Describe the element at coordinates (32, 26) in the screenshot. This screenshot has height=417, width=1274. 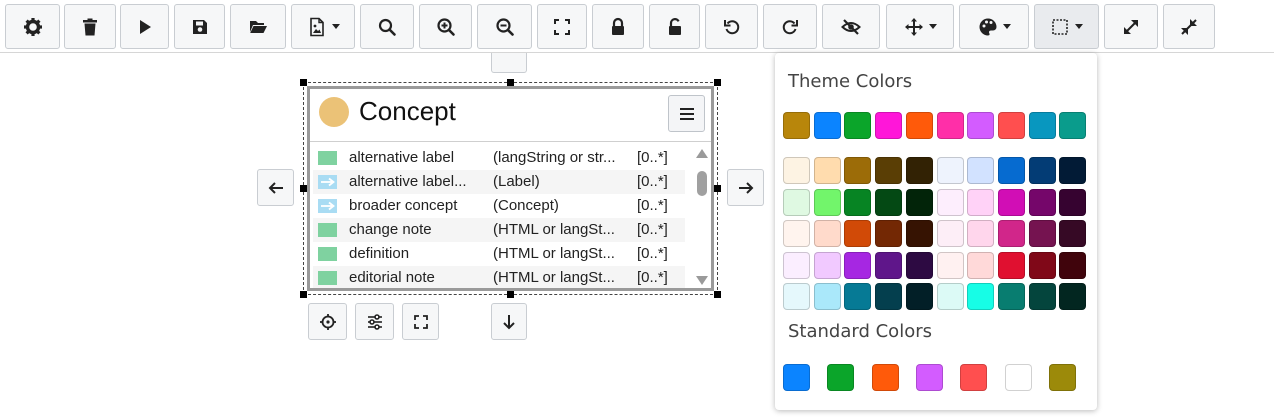
I see `settings-button` at that location.